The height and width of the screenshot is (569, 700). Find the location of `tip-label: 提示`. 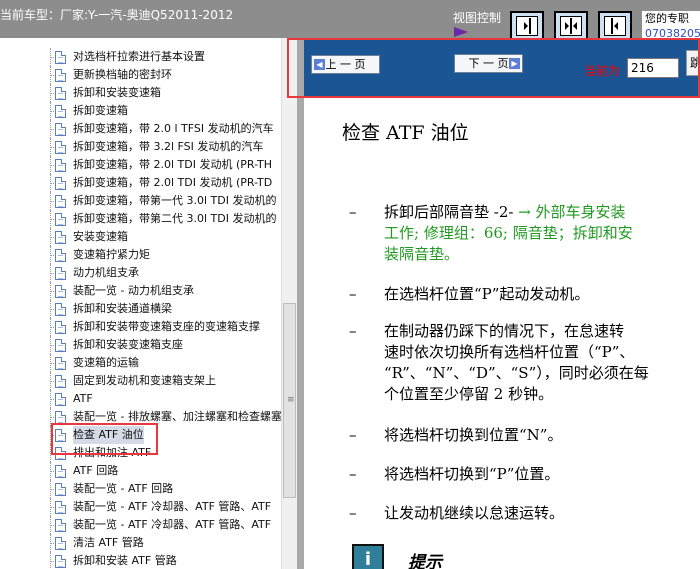

tip-label: 提示 is located at coordinates (425, 561).